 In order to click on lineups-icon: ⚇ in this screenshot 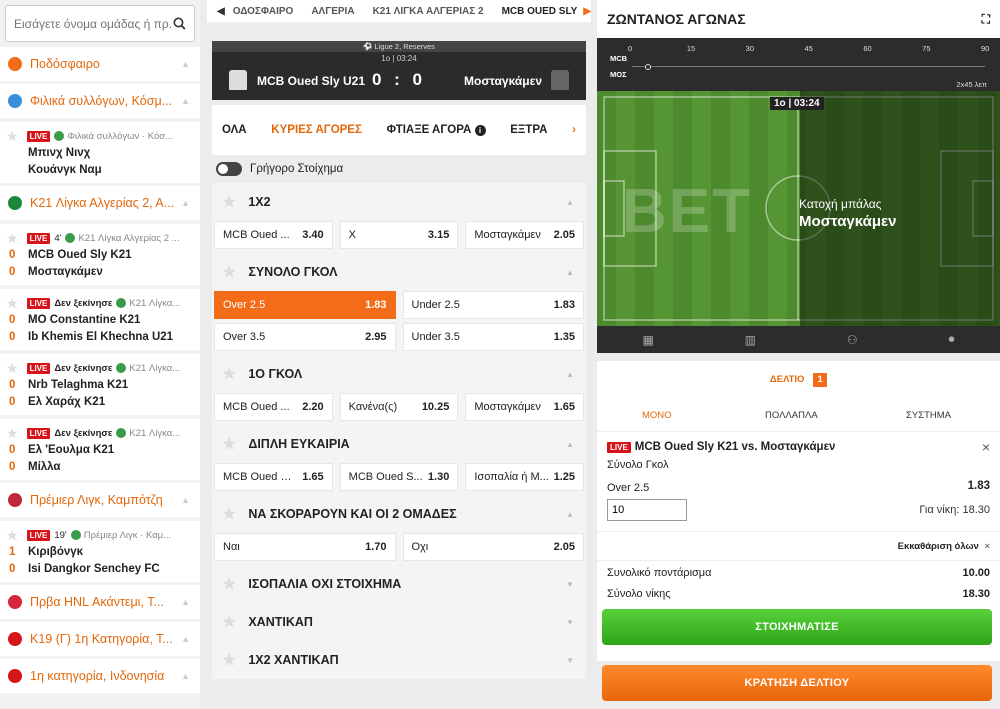, I will do `click(852, 340)`.